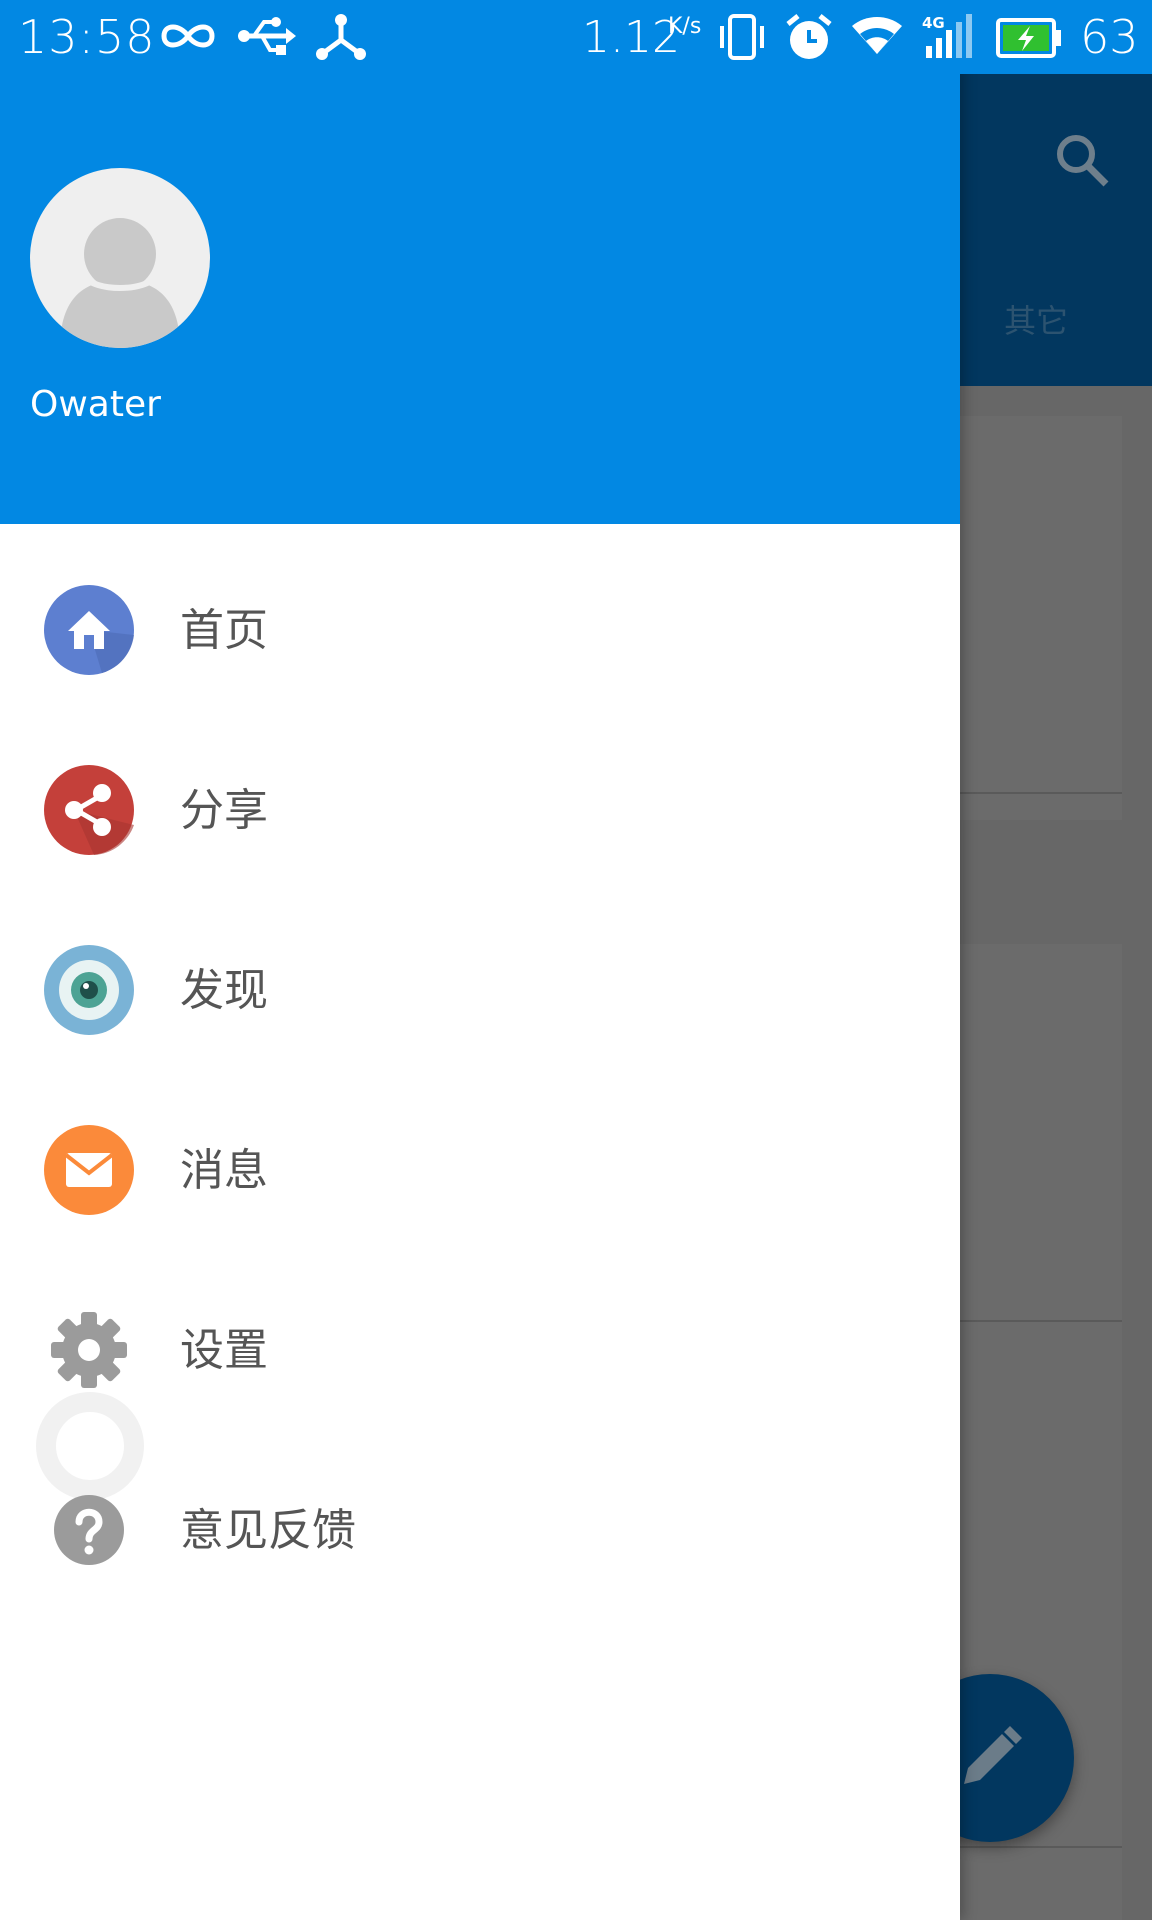 Image resolution: width=1152 pixels, height=1920 pixels. What do you see at coordinates (89, 1350) in the screenshot?
I see `gear-icon` at bounding box center [89, 1350].